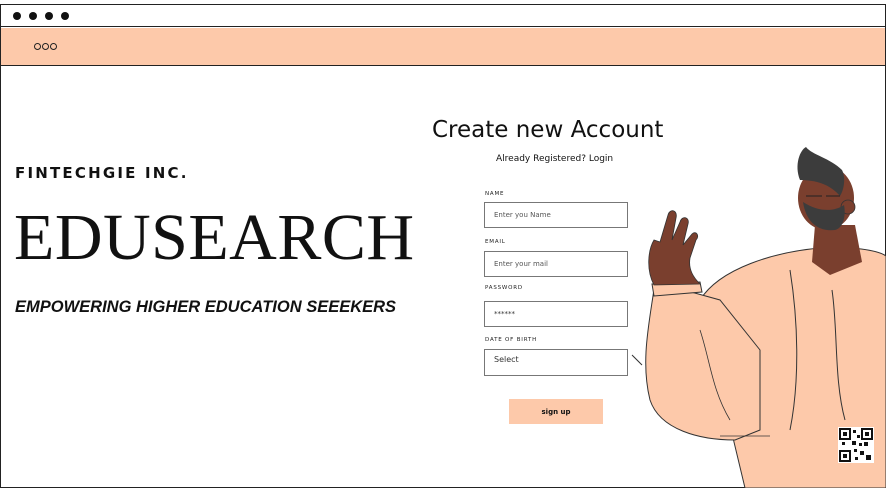  I want to click on email-field, so click(556, 264).